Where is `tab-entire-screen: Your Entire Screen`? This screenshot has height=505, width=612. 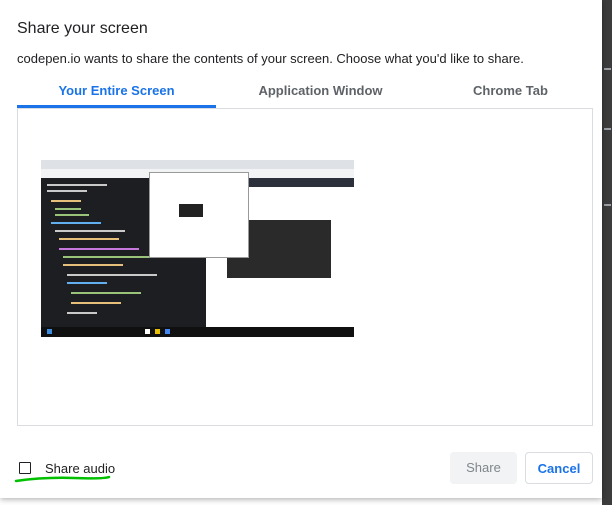 tab-entire-screen: Your Entire Screen is located at coordinates (116, 94).